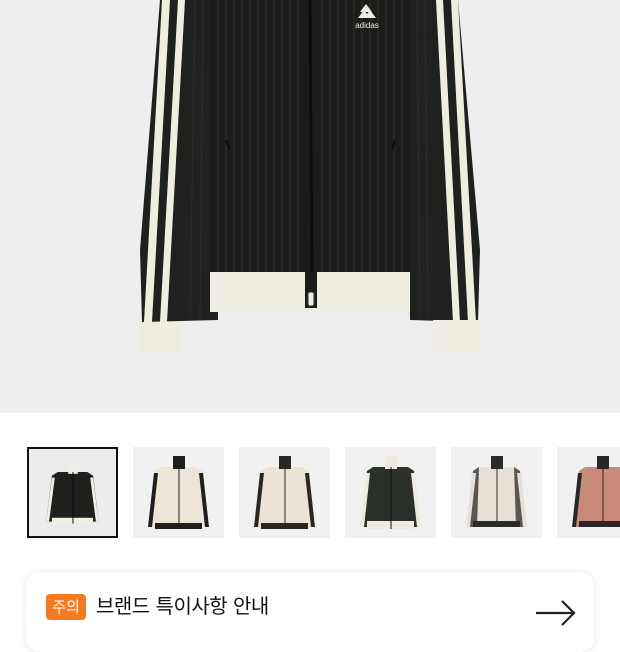  Describe the element at coordinates (310, 612) in the screenshot. I see `brand-notice-card: 주의 브랜드 특이사항 안내` at that location.